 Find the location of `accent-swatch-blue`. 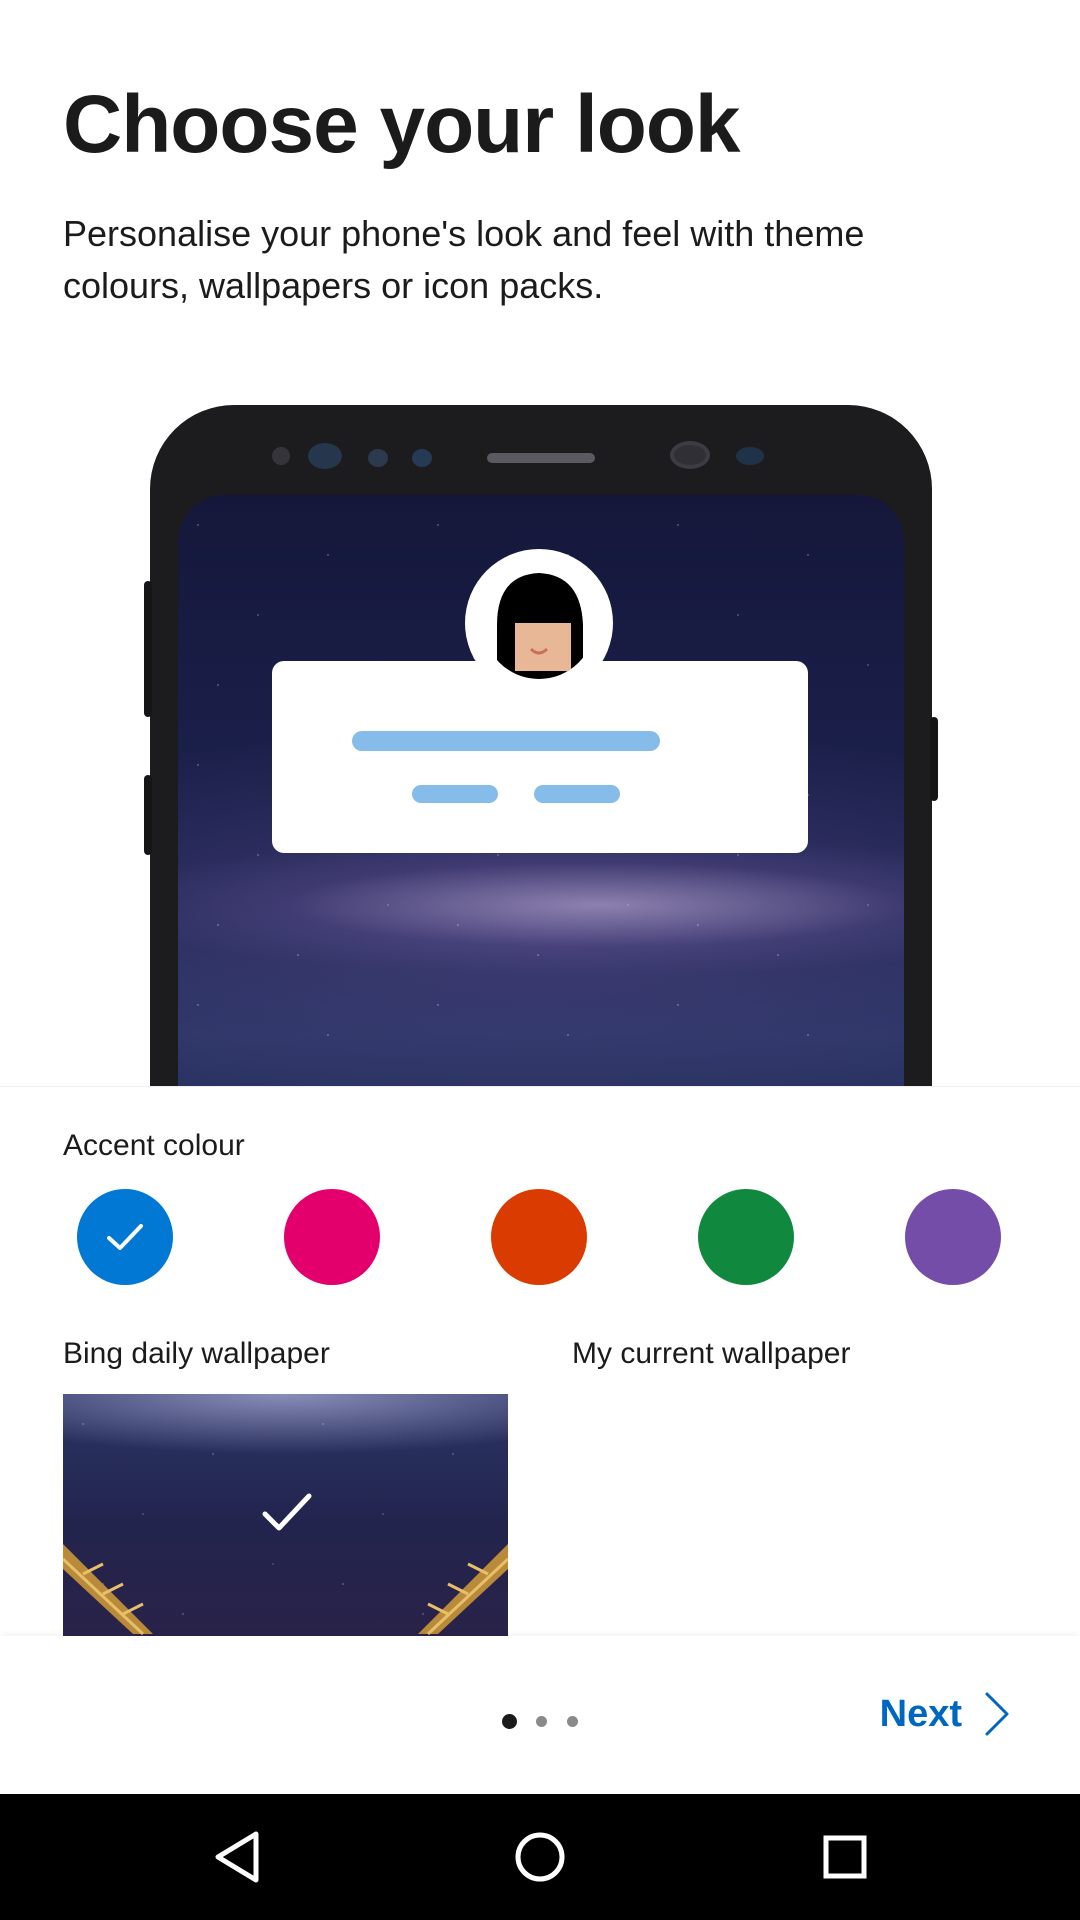

accent-swatch-blue is located at coordinates (125, 1237).